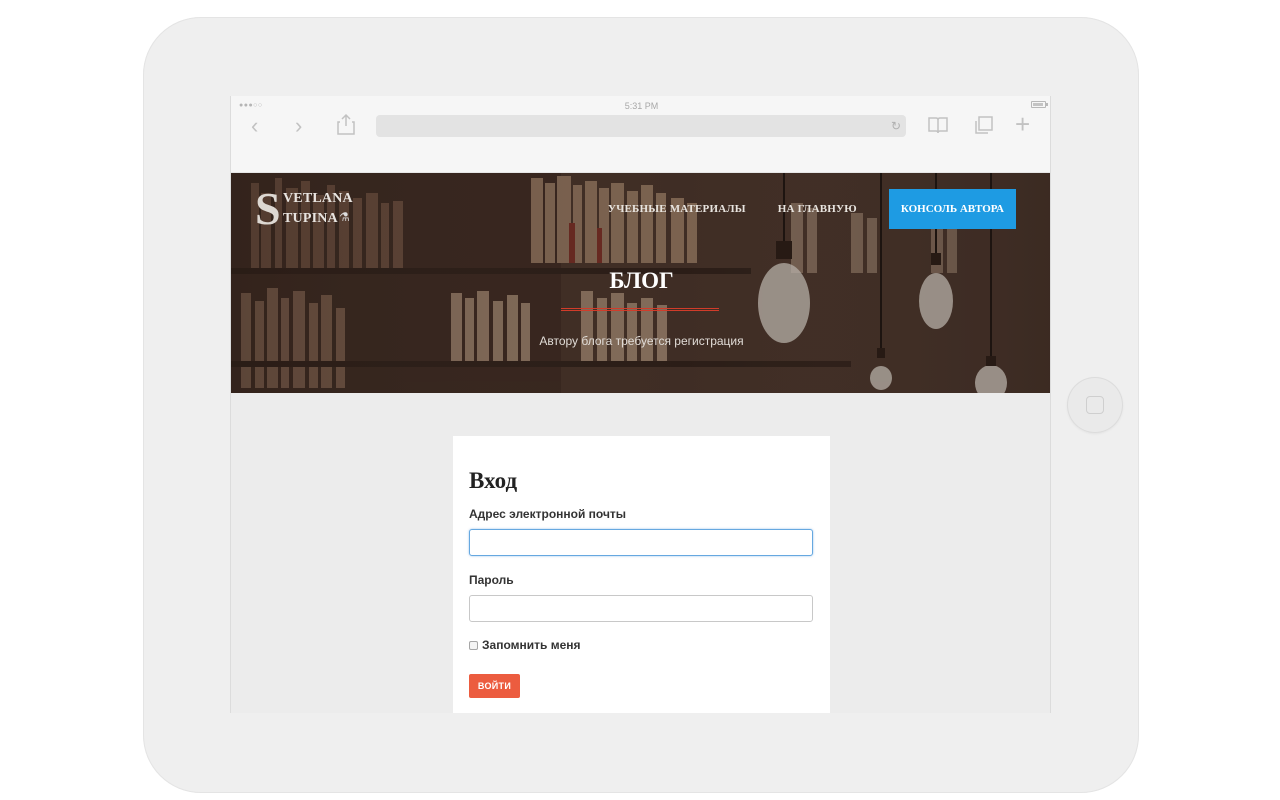  Describe the element at coordinates (641, 341) in the screenshot. I see `page-subtitle: Автору блога требуется регистрация` at that location.